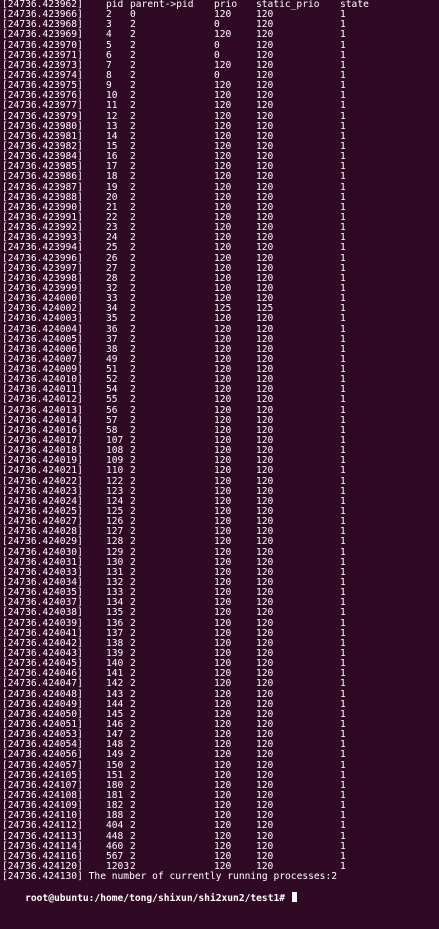  Describe the element at coordinates (294, 897) in the screenshot. I see `text-cursor` at that location.